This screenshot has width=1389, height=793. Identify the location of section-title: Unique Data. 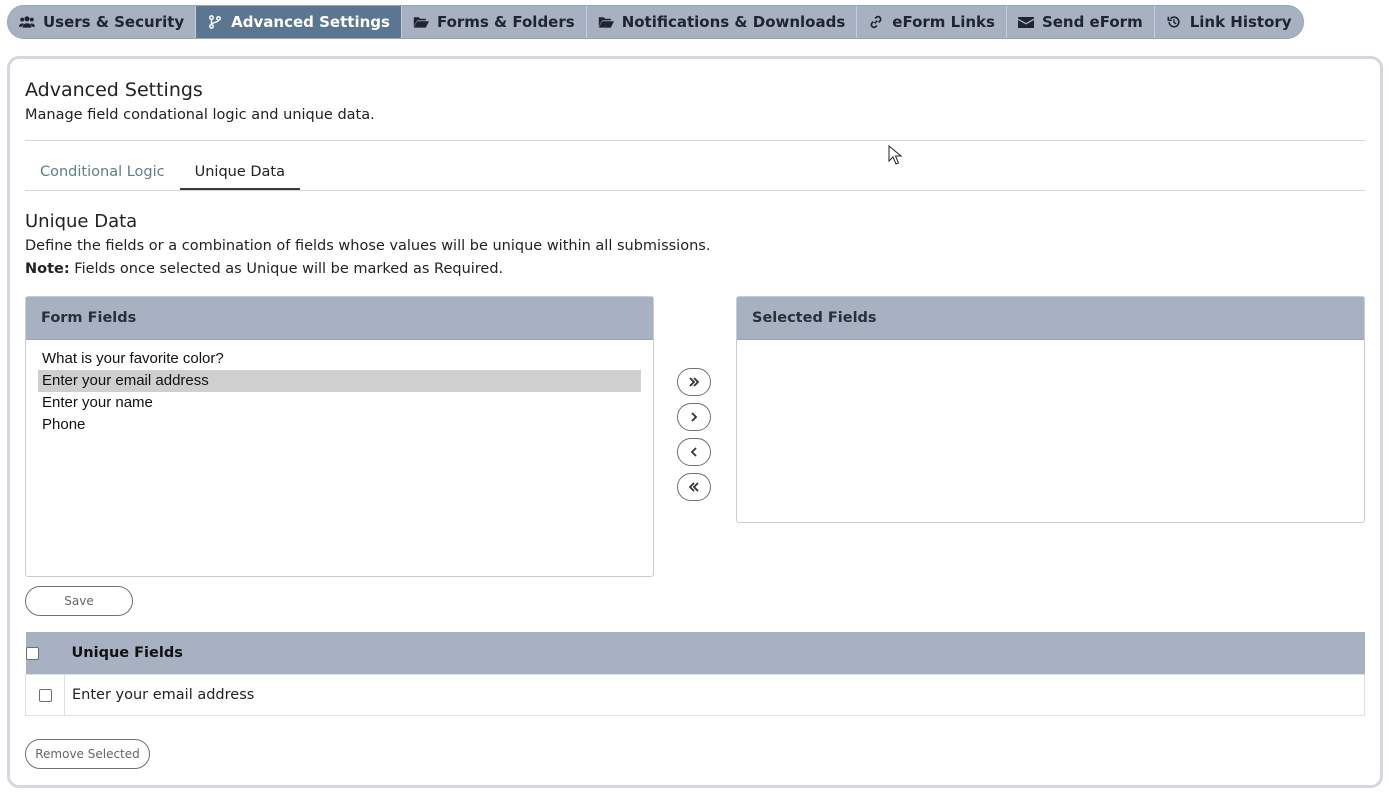
(81, 221).